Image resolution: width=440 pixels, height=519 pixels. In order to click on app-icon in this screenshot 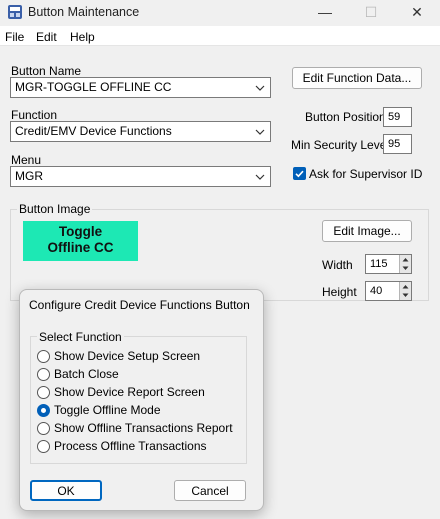, I will do `click(15, 12)`.